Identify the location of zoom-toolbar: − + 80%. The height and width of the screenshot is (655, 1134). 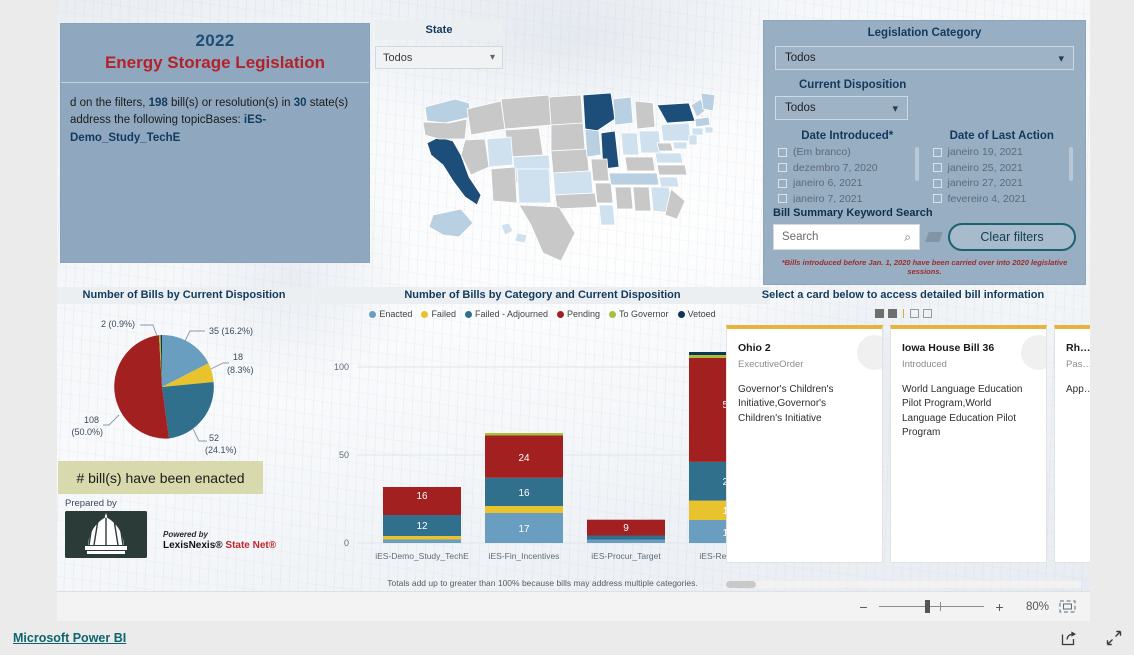
(573, 606).